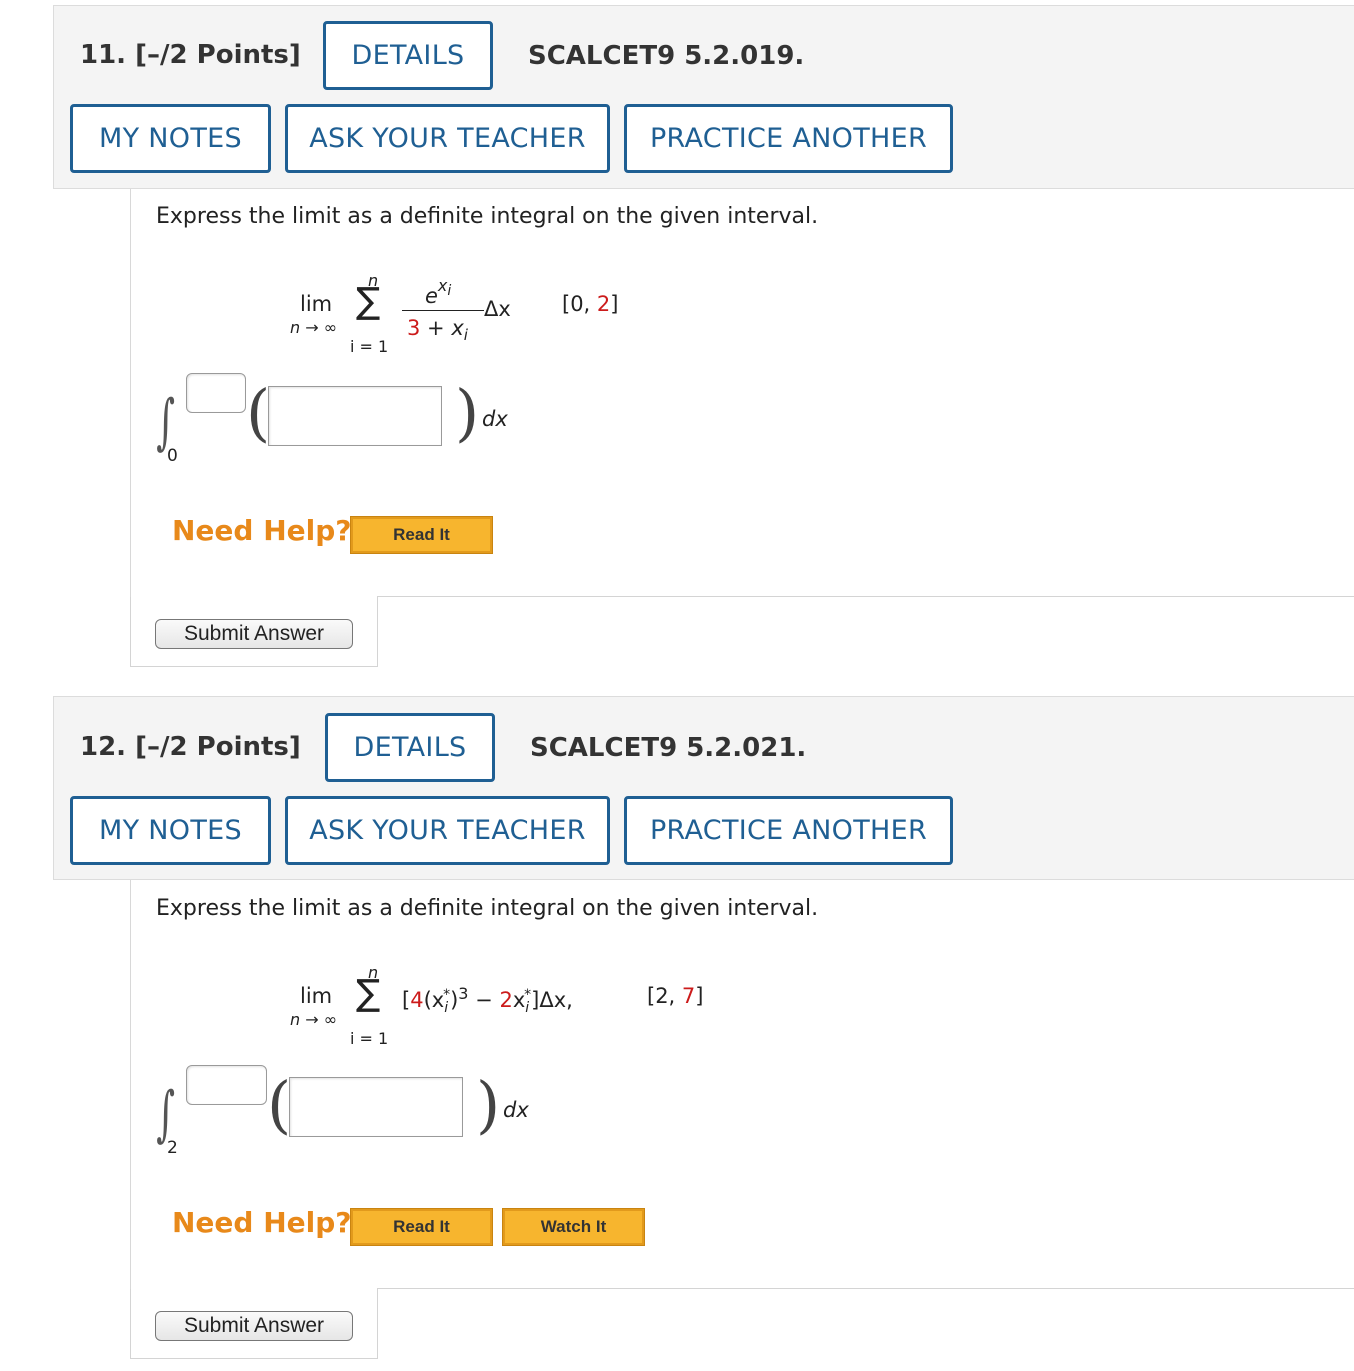 The height and width of the screenshot is (1371, 1354). What do you see at coordinates (190, 55) in the screenshot?
I see `question-number: 11. [–/2 Points]` at bounding box center [190, 55].